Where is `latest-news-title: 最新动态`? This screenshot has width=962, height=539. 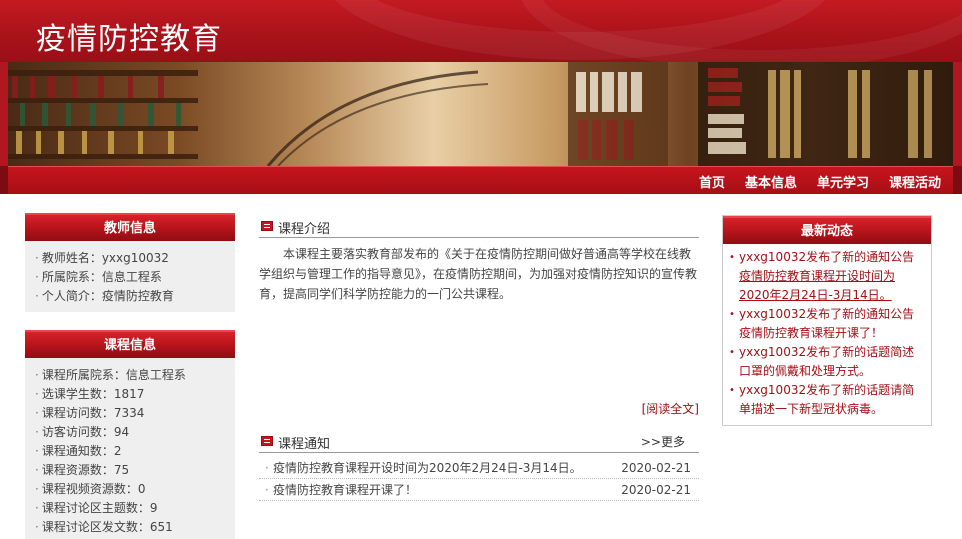
latest-news-title: 最新动态 is located at coordinates (827, 230).